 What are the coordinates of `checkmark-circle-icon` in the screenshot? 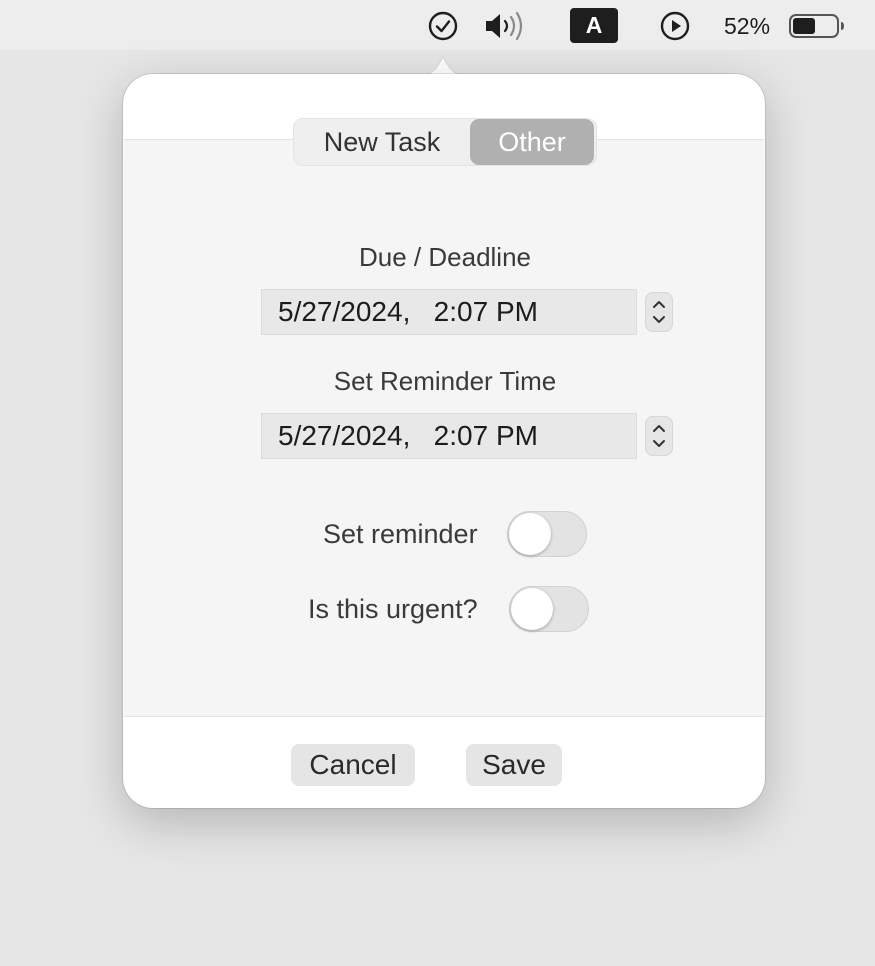 It's located at (443, 26).